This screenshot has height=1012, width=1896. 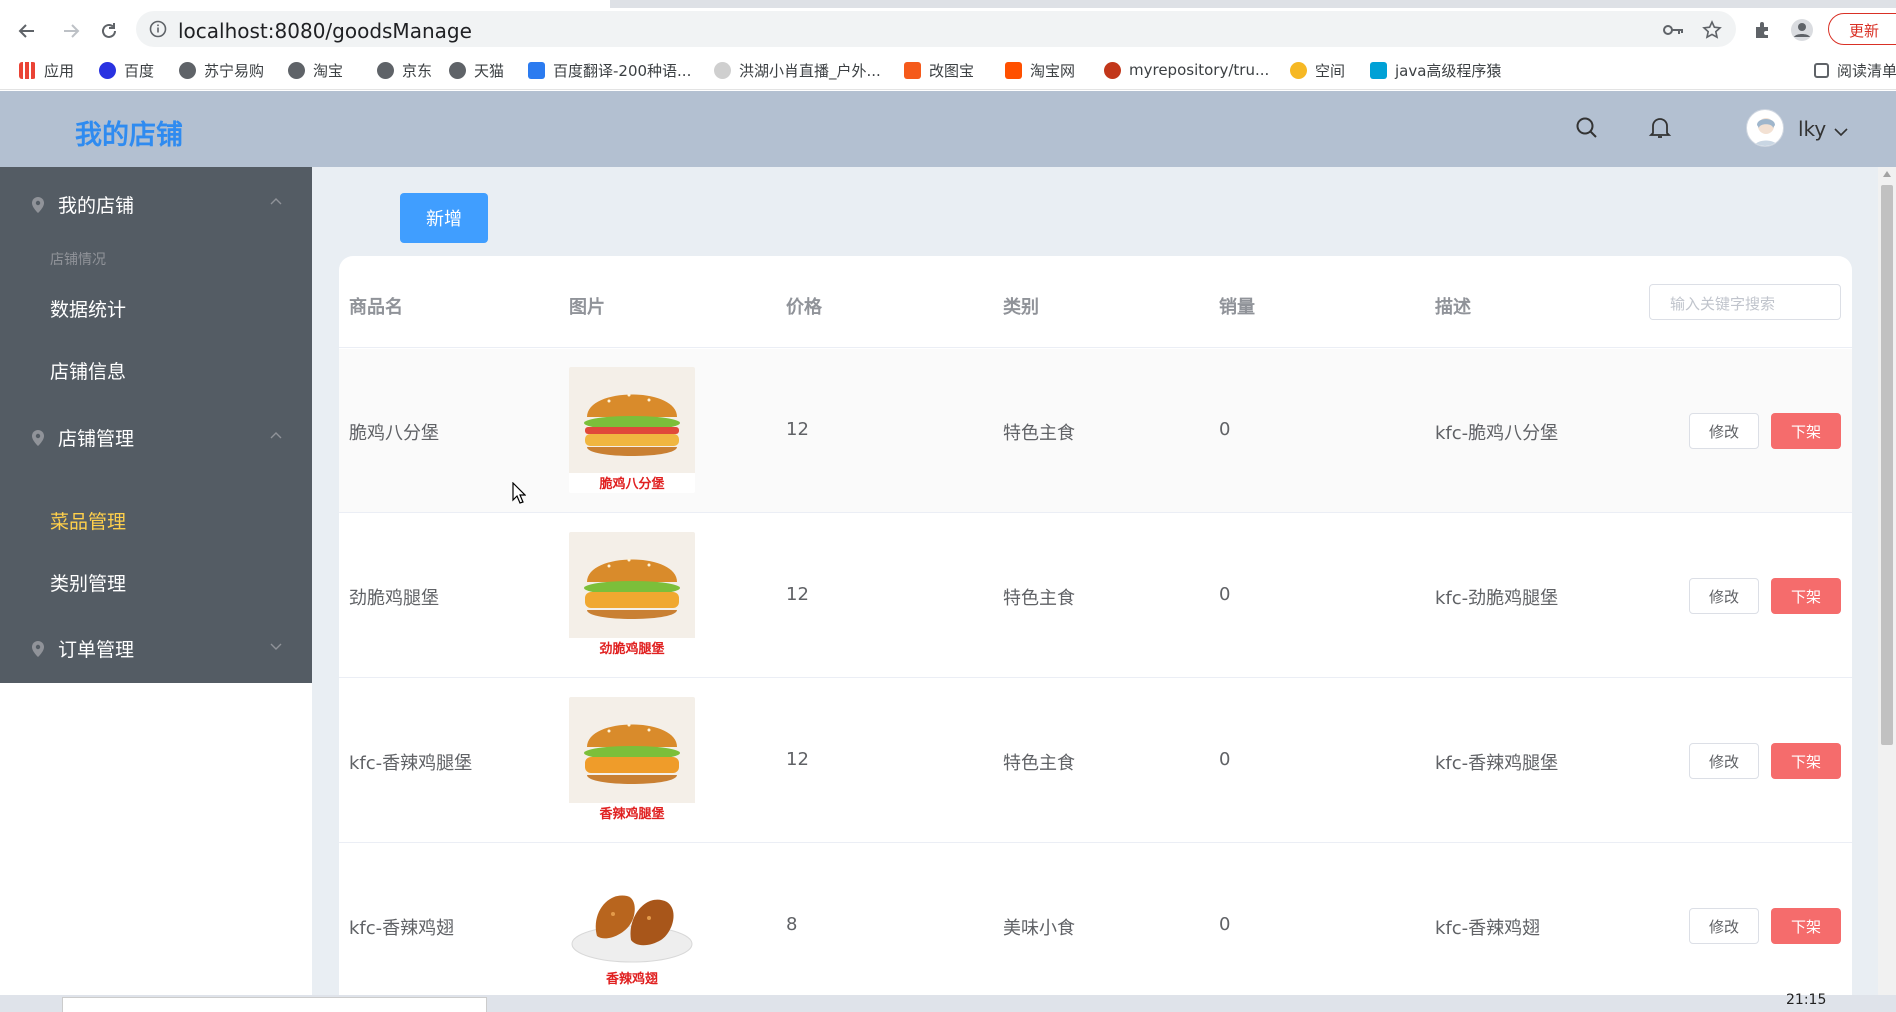 What do you see at coordinates (274, 1004) in the screenshot?
I see `taskbar-search-box` at bounding box center [274, 1004].